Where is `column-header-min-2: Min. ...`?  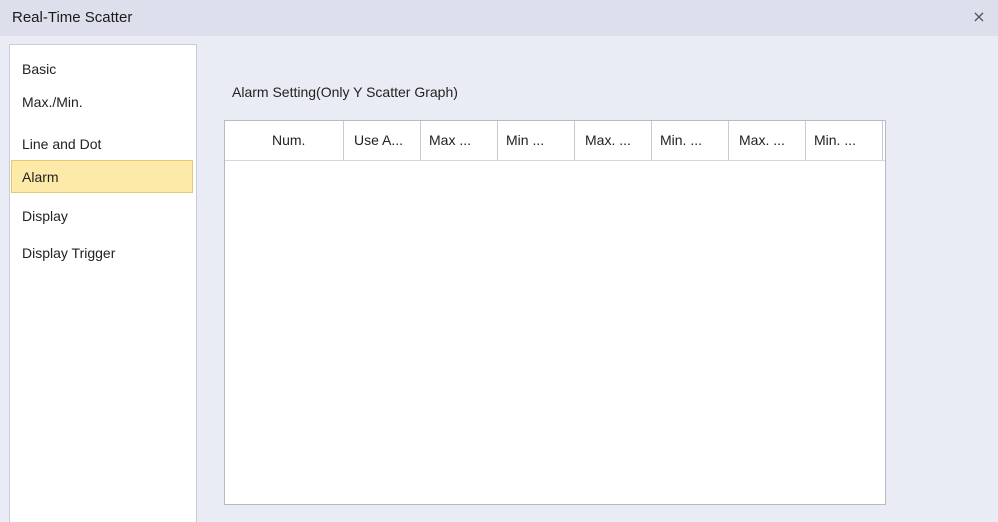
column-header-min-2: Min. ... is located at coordinates (690, 140).